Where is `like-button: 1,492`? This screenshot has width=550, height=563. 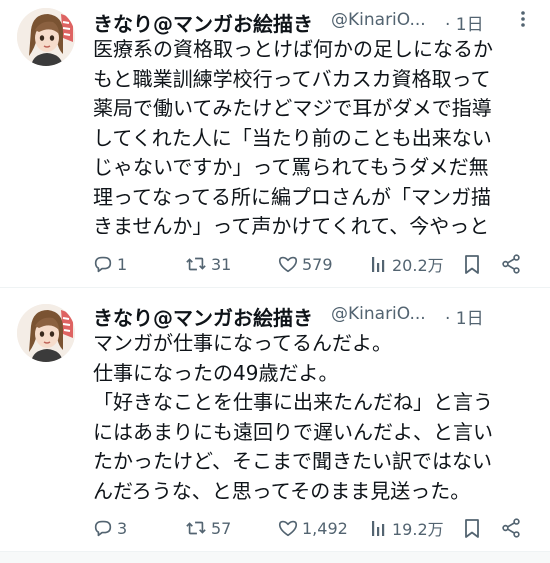 like-button: 1,492 is located at coordinates (312, 528).